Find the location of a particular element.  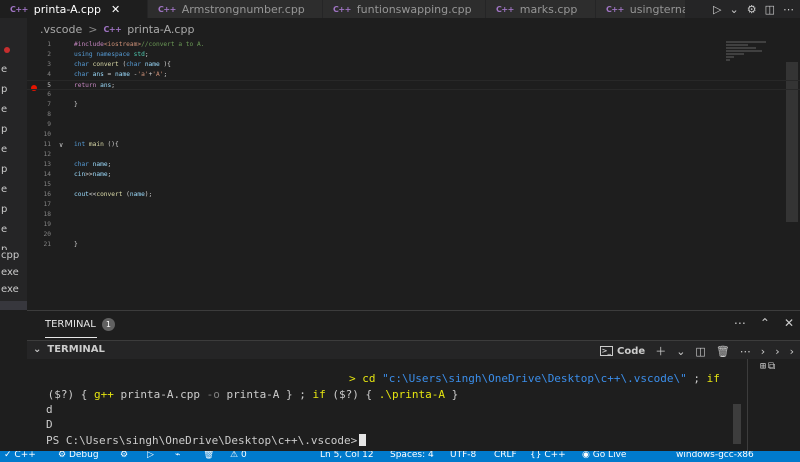

terminal-run: .\printa-A is located at coordinates (412, 394).